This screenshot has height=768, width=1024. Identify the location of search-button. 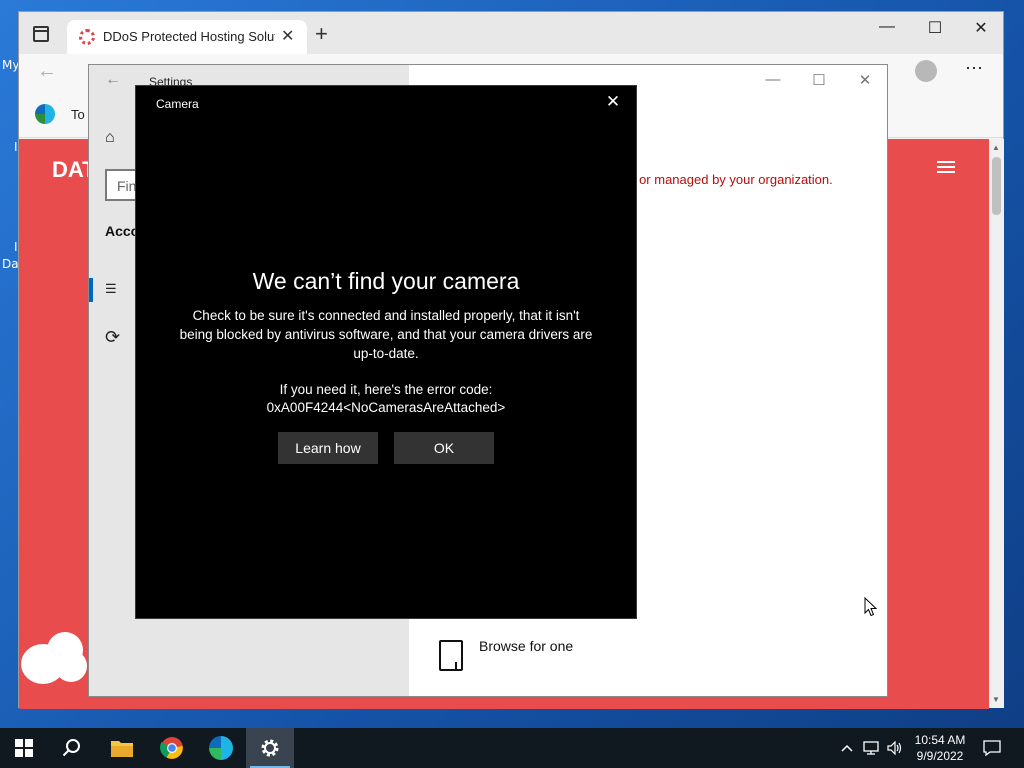
(72, 748).